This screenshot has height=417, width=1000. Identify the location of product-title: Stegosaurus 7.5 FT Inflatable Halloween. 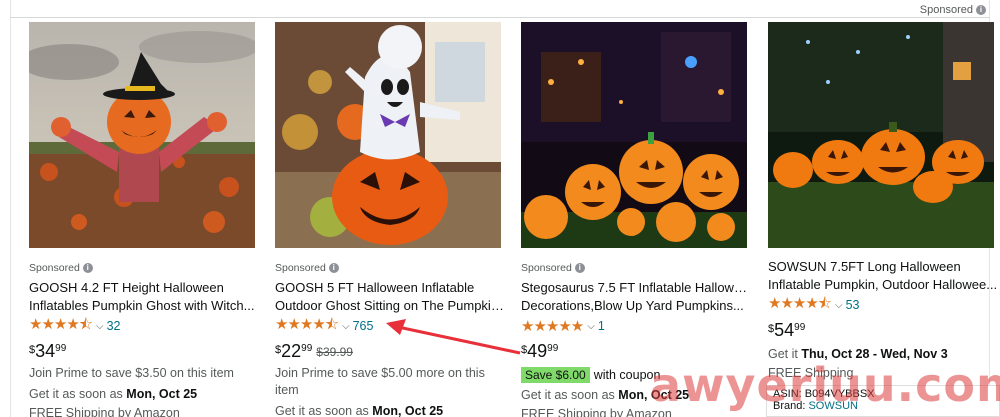
(637, 288).